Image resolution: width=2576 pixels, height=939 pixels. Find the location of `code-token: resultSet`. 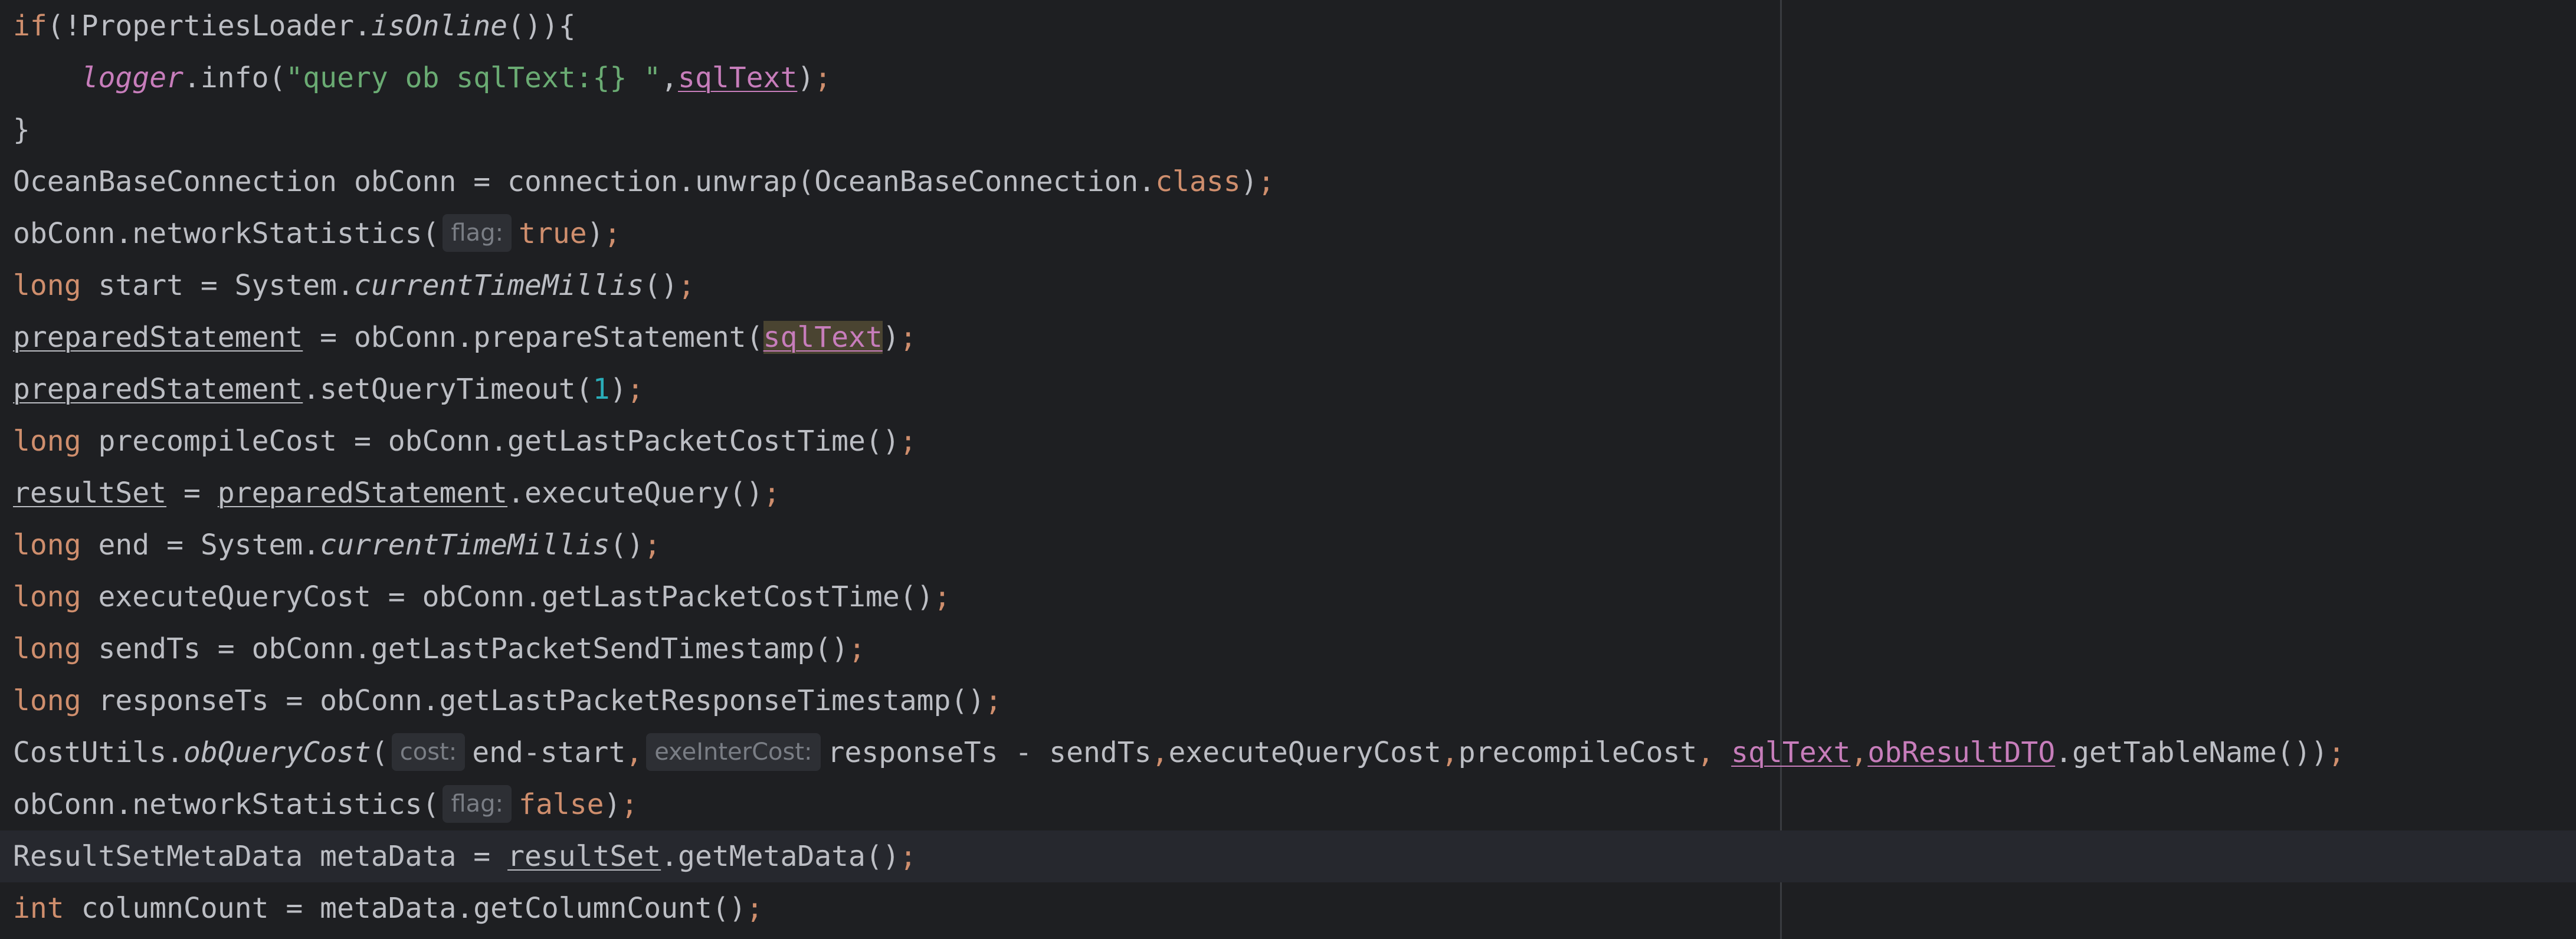

code-token: resultSet is located at coordinates (584, 856).